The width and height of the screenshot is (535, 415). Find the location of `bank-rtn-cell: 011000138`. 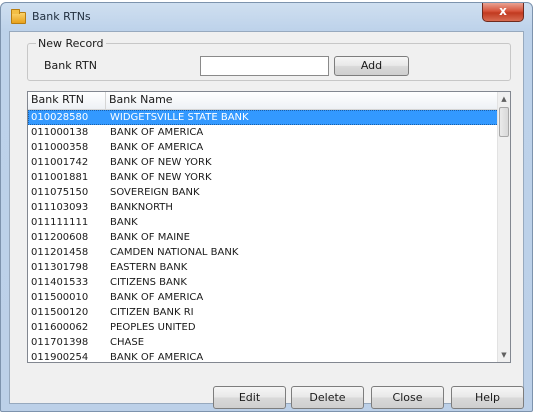

bank-rtn-cell: 011000138 is located at coordinates (60, 132).